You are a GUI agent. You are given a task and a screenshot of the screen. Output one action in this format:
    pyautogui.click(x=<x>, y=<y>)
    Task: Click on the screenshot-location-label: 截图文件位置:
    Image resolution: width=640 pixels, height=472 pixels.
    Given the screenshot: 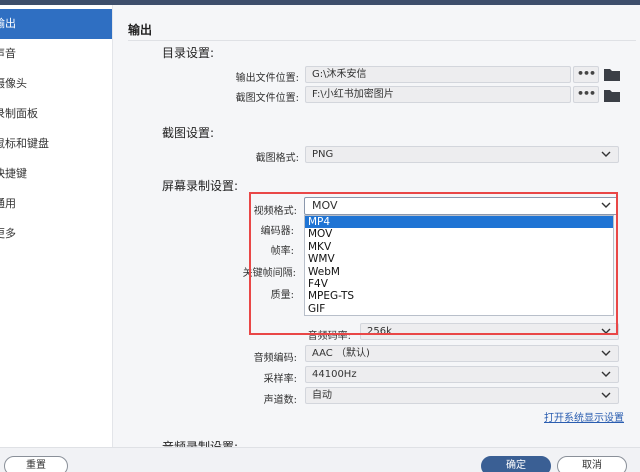 What is the action you would take?
    pyautogui.click(x=267, y=98)
    